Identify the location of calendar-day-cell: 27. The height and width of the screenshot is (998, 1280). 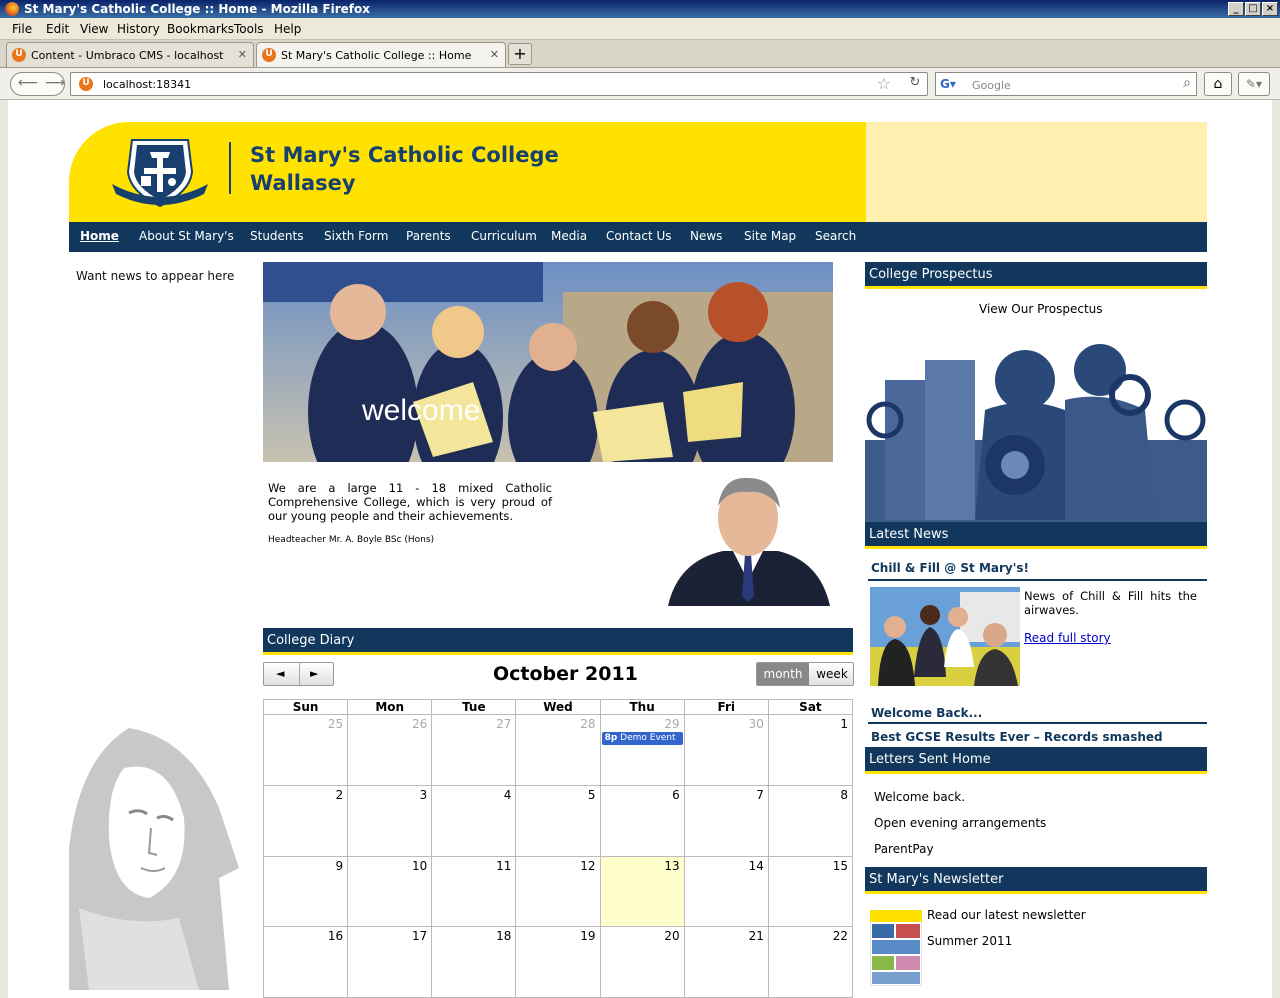
(474, 750).